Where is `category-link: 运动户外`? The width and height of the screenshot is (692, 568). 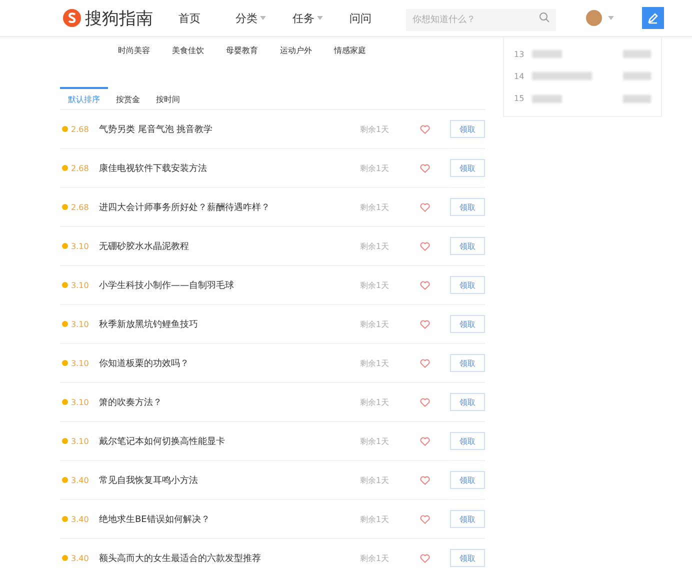 category-link: 运动户外 is located at coordinates (296, 56).